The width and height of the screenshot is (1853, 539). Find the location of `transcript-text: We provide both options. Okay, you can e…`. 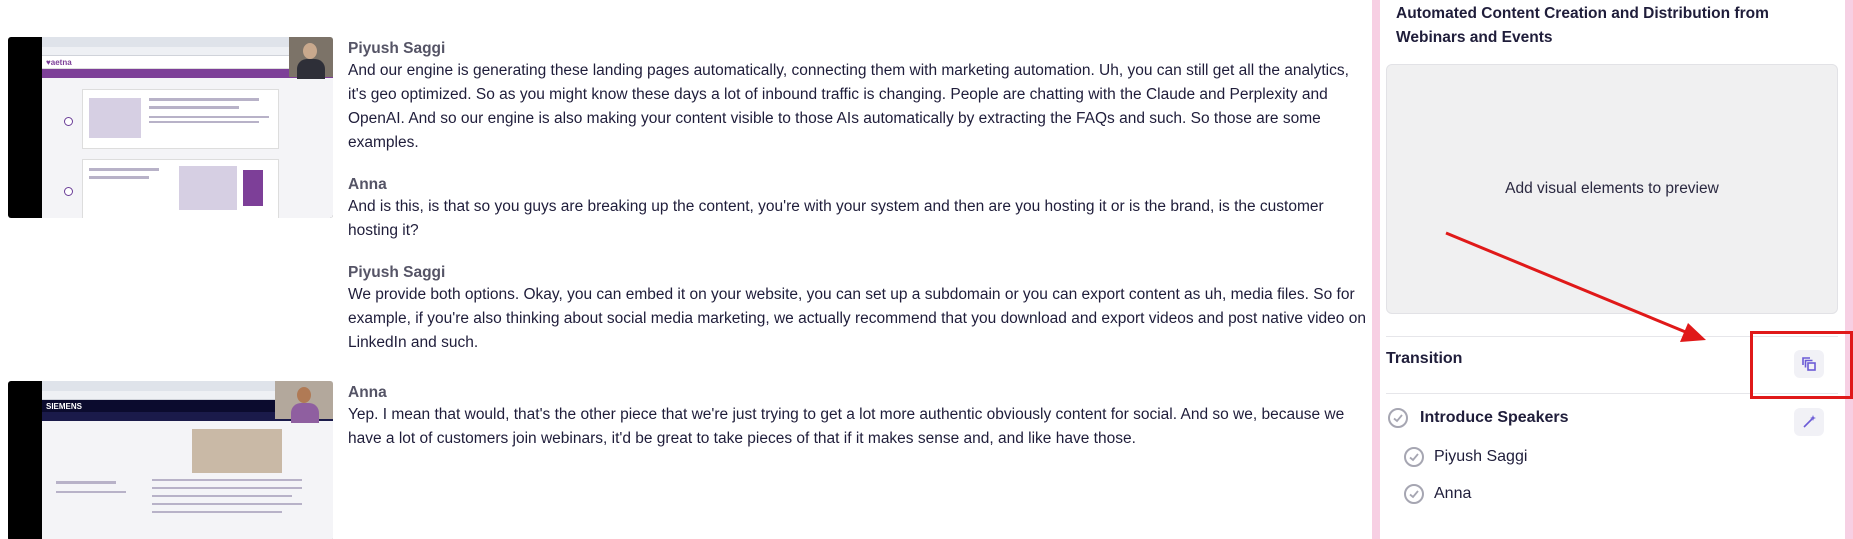

transcript-text: We provide both options. Okay, you can e… is located at coordinates (857, 318).